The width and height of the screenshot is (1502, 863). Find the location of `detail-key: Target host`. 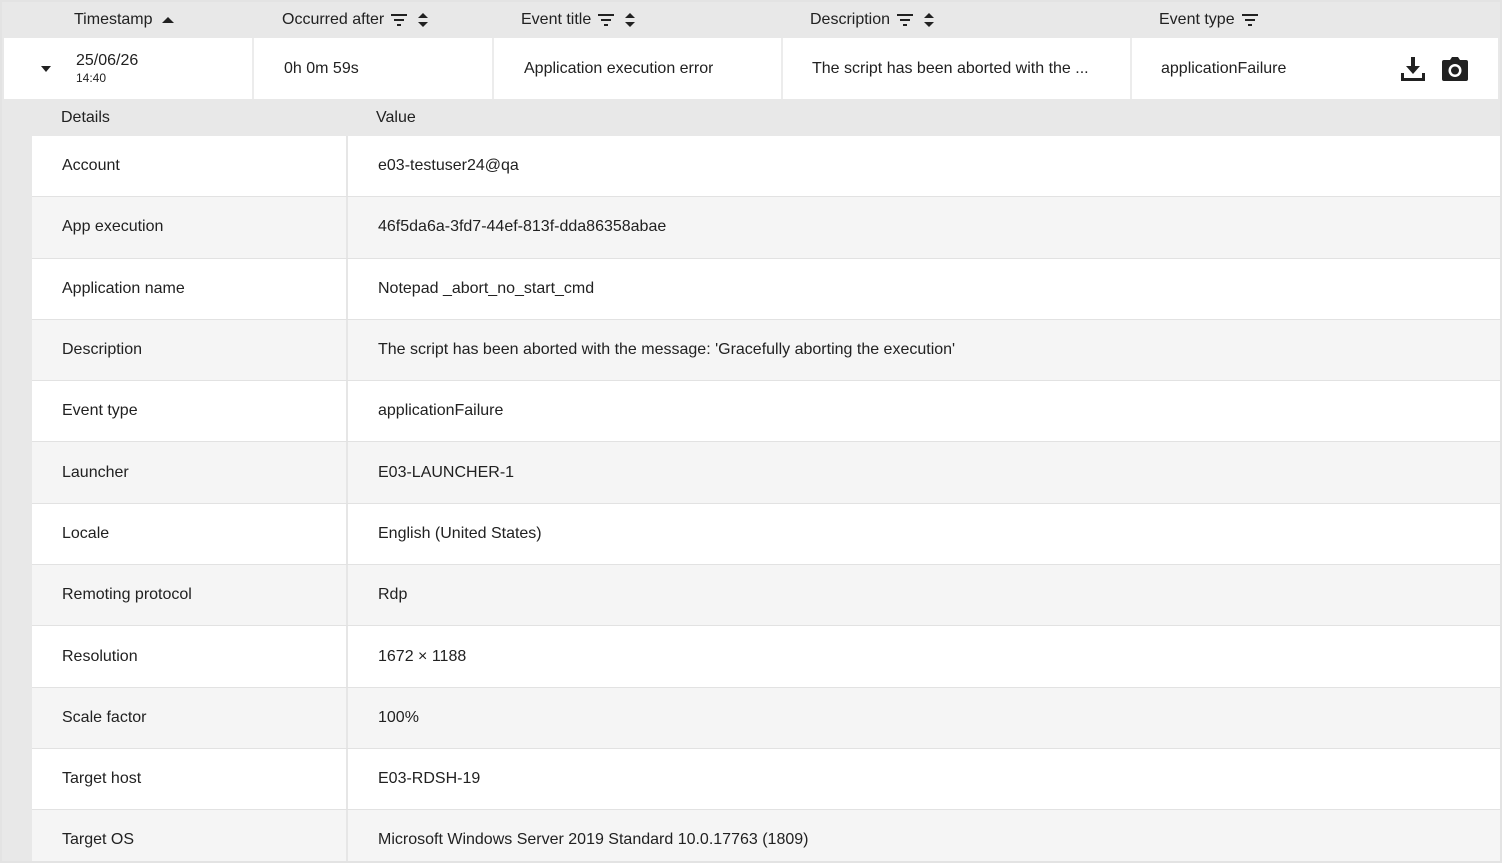

detail-key: Target host is located at coordinates (102, 779).